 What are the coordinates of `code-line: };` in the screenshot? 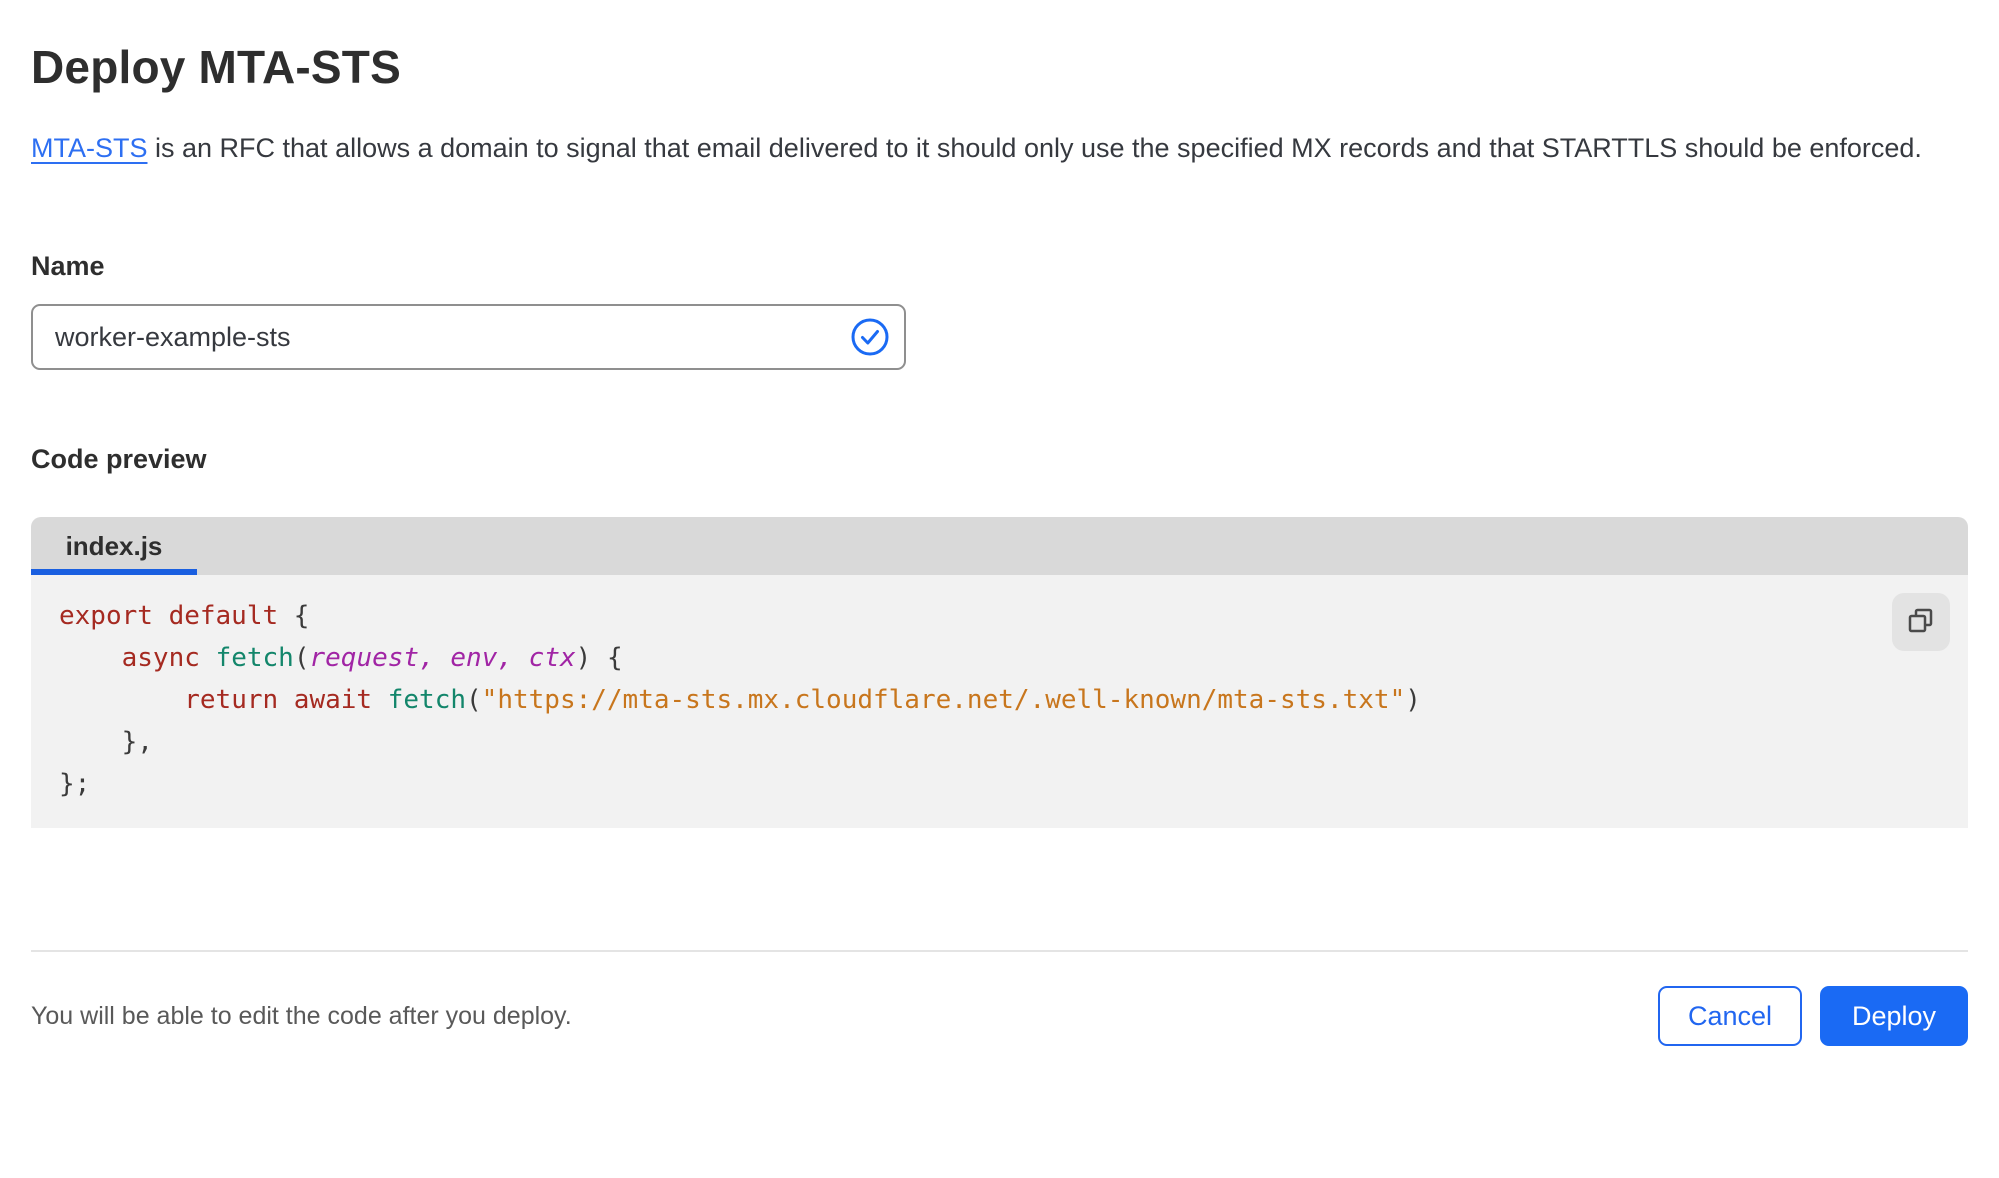 It's located at (75, 784).